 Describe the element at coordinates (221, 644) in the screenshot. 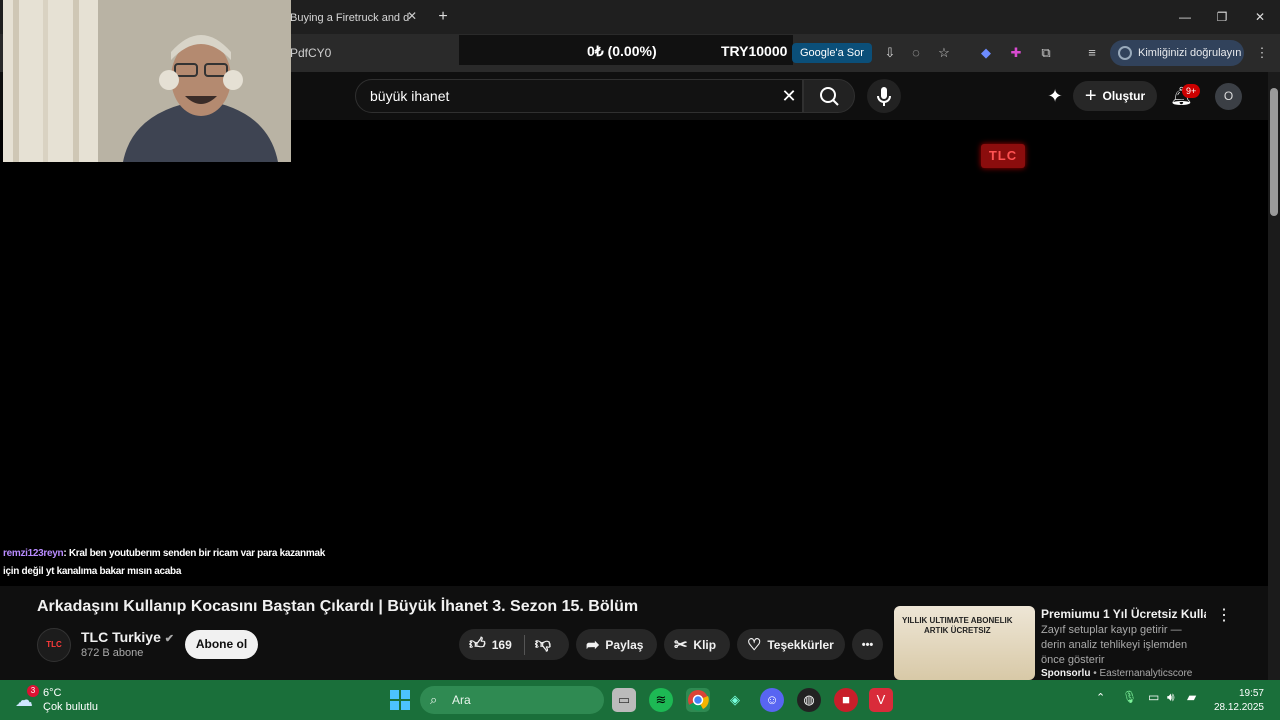

I see `subscribe-button: Abone ol` at that location.